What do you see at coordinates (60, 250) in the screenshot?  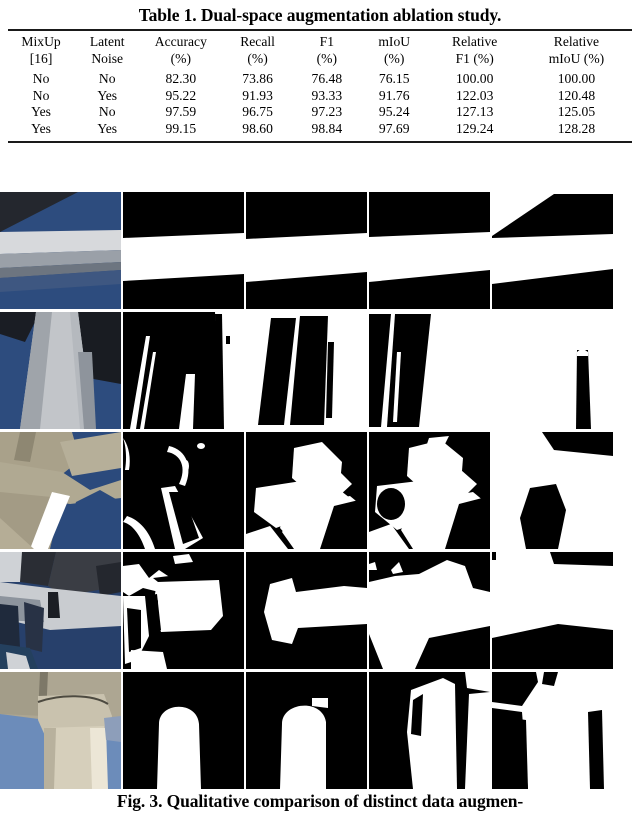 I see `input-photo-row1` at bounding box center [60, 250].